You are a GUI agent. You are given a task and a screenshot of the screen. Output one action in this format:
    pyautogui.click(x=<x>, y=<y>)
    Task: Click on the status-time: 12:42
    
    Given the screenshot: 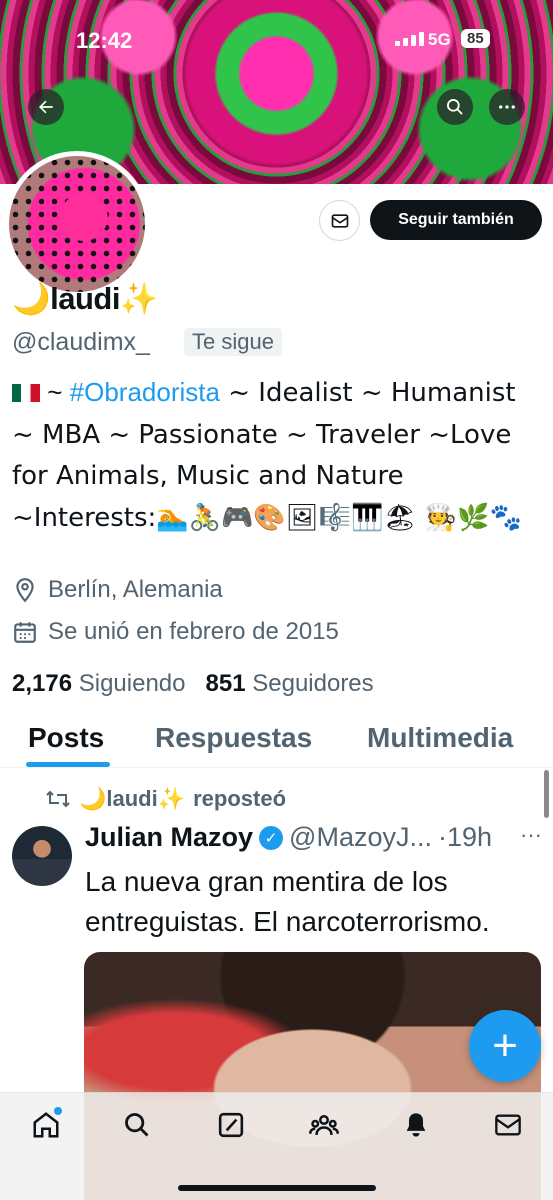 What is the action you would take?
    pyautogui.click(x=104, y=40)
    